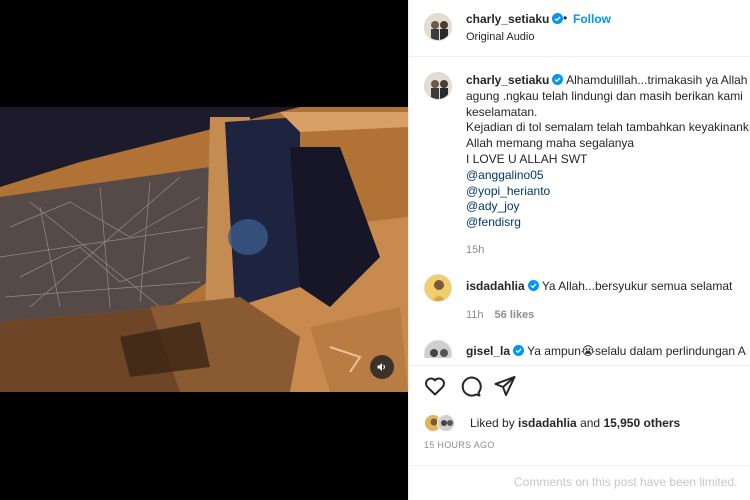  What do you see at coordinates (500, 37) in the screenshot?
I see `audio-link: Original Audio` at bounding box center [500, 37].